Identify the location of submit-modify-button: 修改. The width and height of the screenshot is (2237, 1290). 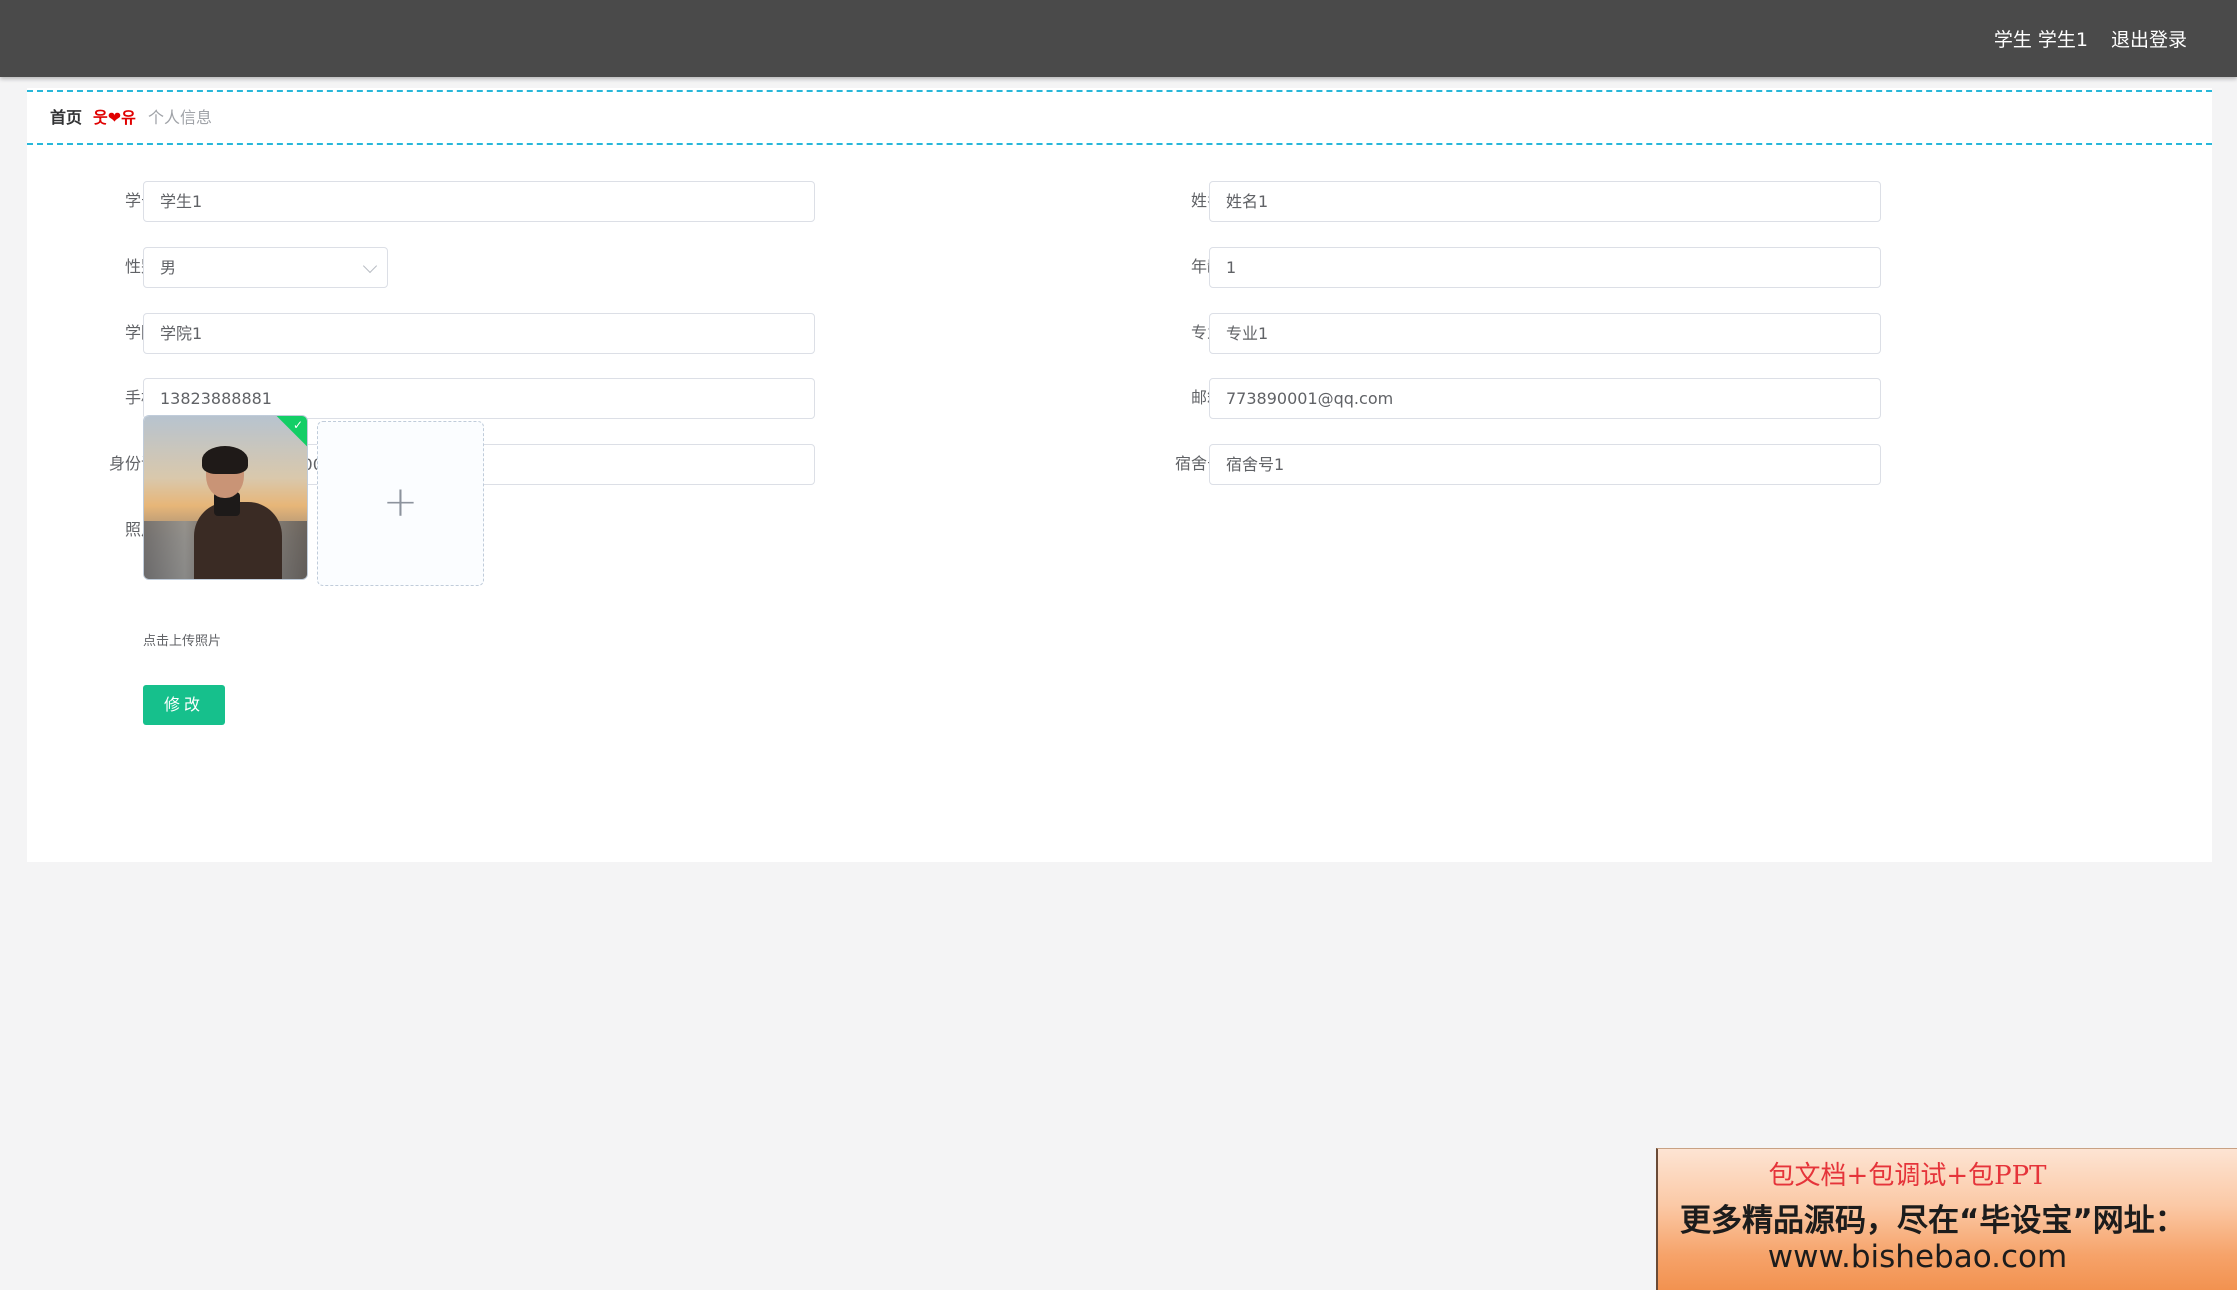
(184, 705).